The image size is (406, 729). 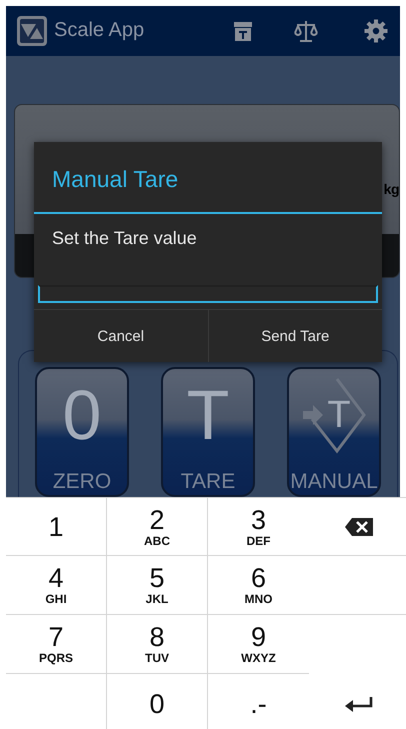 I want to click on cancel-button: Cancel, so click(x=121, y=336).